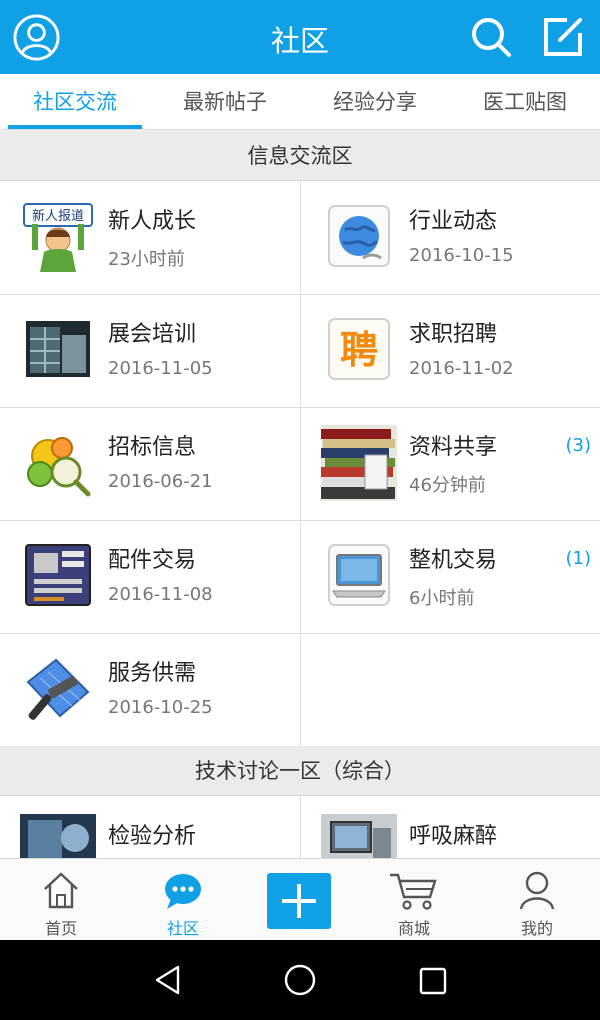 The image size is (600, 1020). I want to click on top-bar: 社区, so click(300, 37).